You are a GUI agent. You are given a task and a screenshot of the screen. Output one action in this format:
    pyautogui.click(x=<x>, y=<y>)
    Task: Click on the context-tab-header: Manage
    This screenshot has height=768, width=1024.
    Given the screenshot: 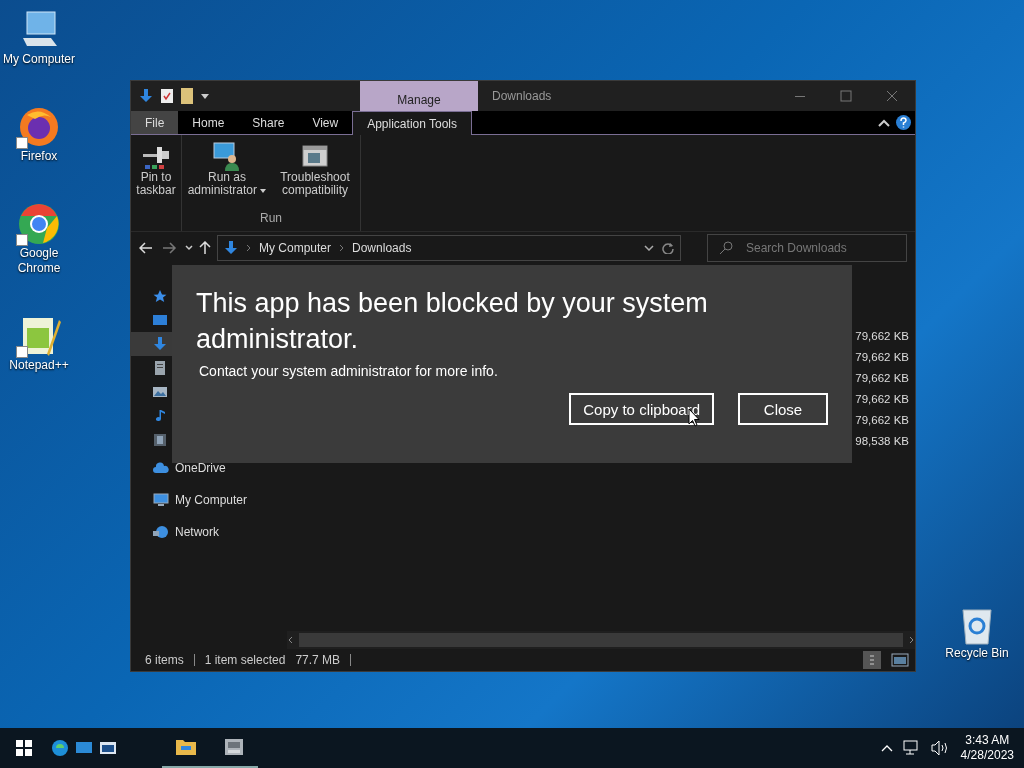 What is the action you would take?
    pyautogui.click(x=419, y=96)
    